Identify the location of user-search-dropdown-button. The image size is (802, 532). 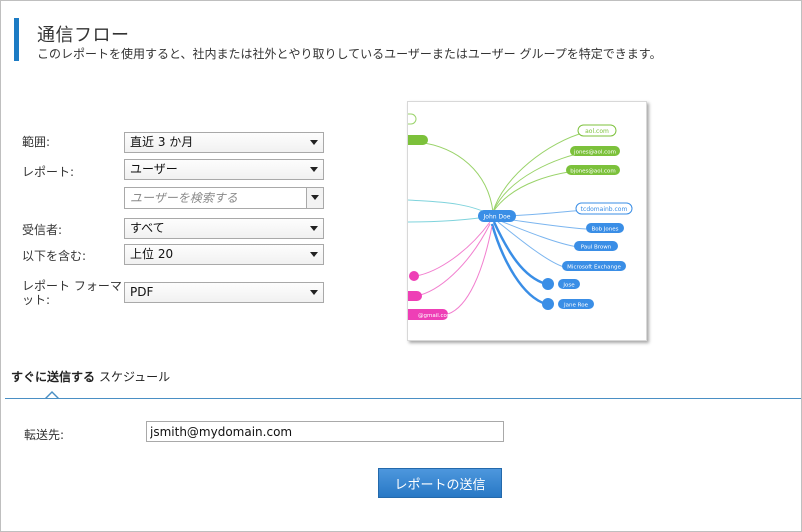
(314, 198).